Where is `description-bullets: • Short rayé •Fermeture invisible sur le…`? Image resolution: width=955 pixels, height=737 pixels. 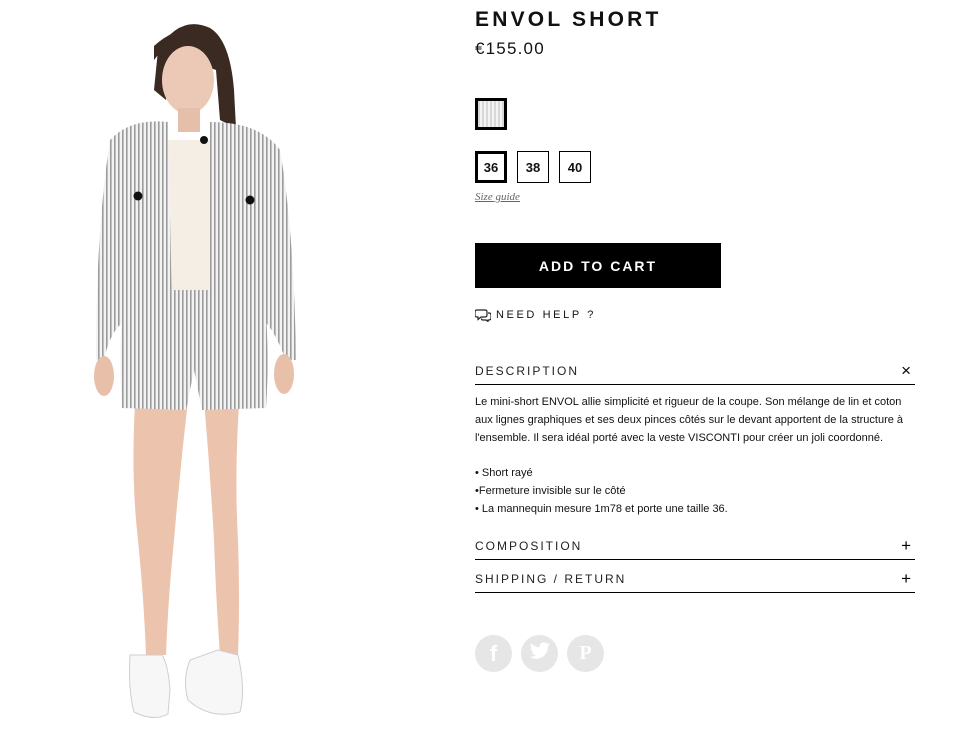
description-bullets: • Short rayé •Fermeture invisible sur le… is located at coordinates (695, 491).